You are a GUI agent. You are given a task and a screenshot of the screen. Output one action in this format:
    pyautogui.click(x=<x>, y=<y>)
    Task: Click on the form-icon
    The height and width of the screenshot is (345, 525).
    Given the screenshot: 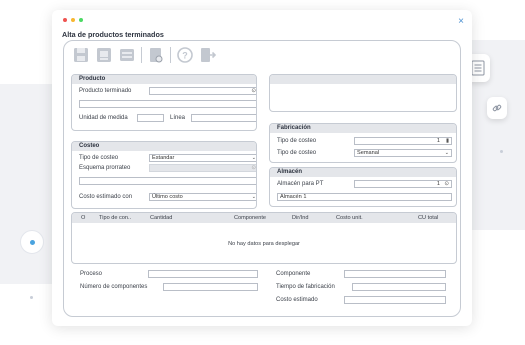 What is the action you would take?
    pyautogui.click(x=127, y=55)
    